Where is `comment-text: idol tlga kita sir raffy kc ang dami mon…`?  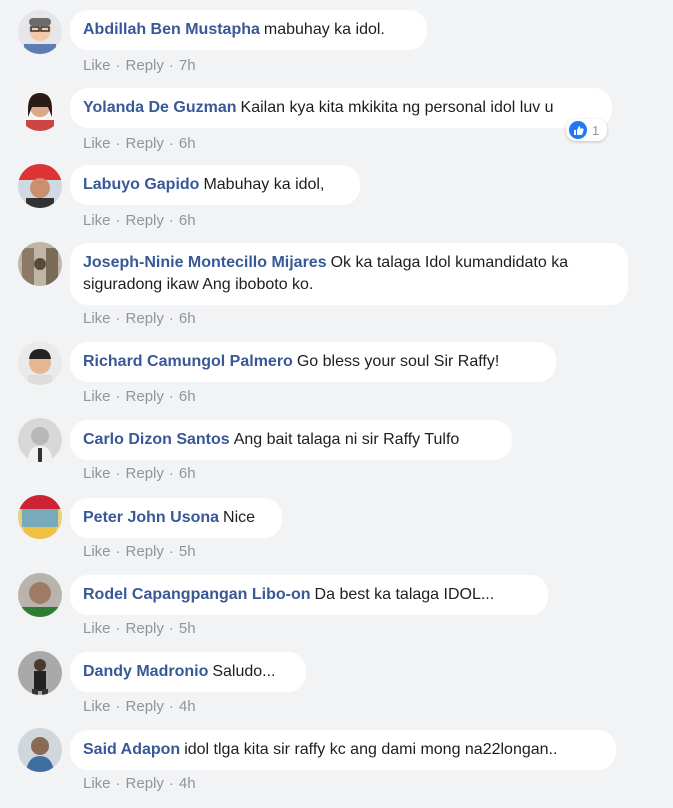 comment-text: idol tlga kita sir raffy kc ang dami mon… is located at coordinates (371, 749).